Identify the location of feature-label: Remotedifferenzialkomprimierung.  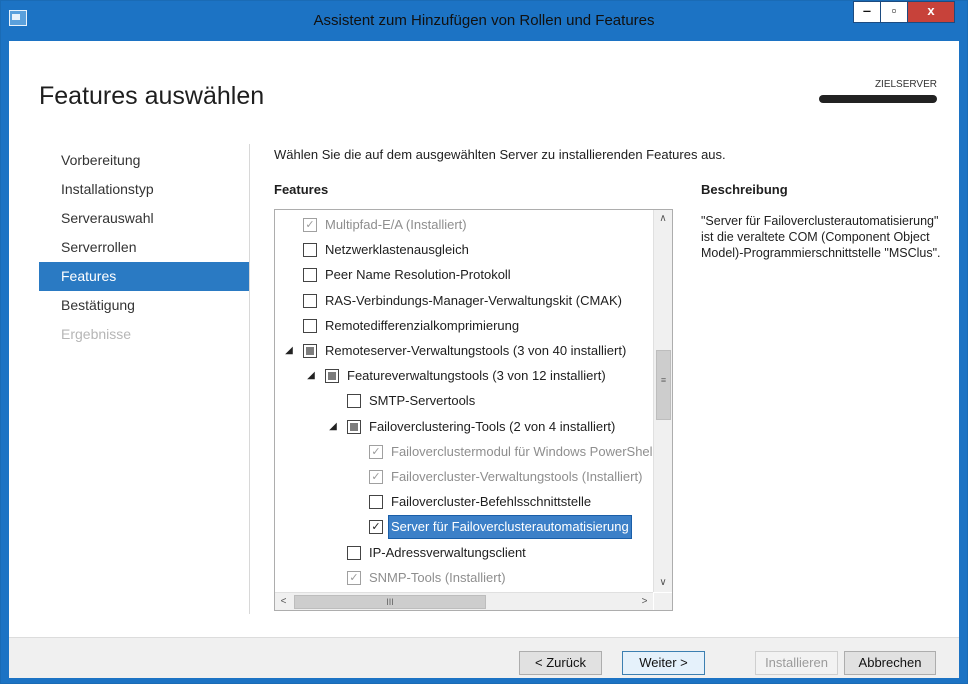
(422, 325).